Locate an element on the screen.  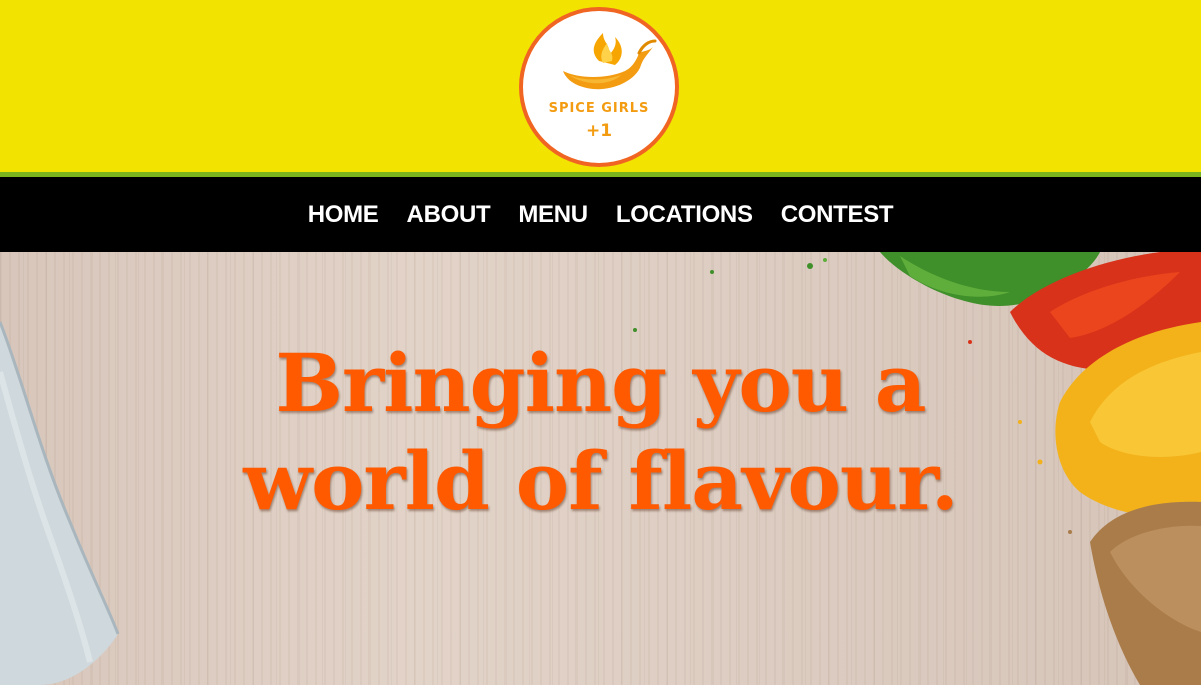
nav-link-menu: MENU is located at coordinates (553, 214).